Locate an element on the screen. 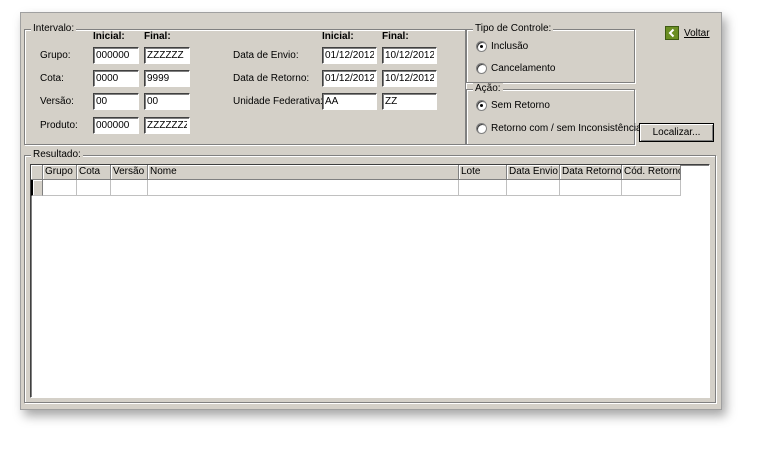 The height and width of the screenshot is (452, 760). col-header-cota: Cota is located at coordinates (94, 172).